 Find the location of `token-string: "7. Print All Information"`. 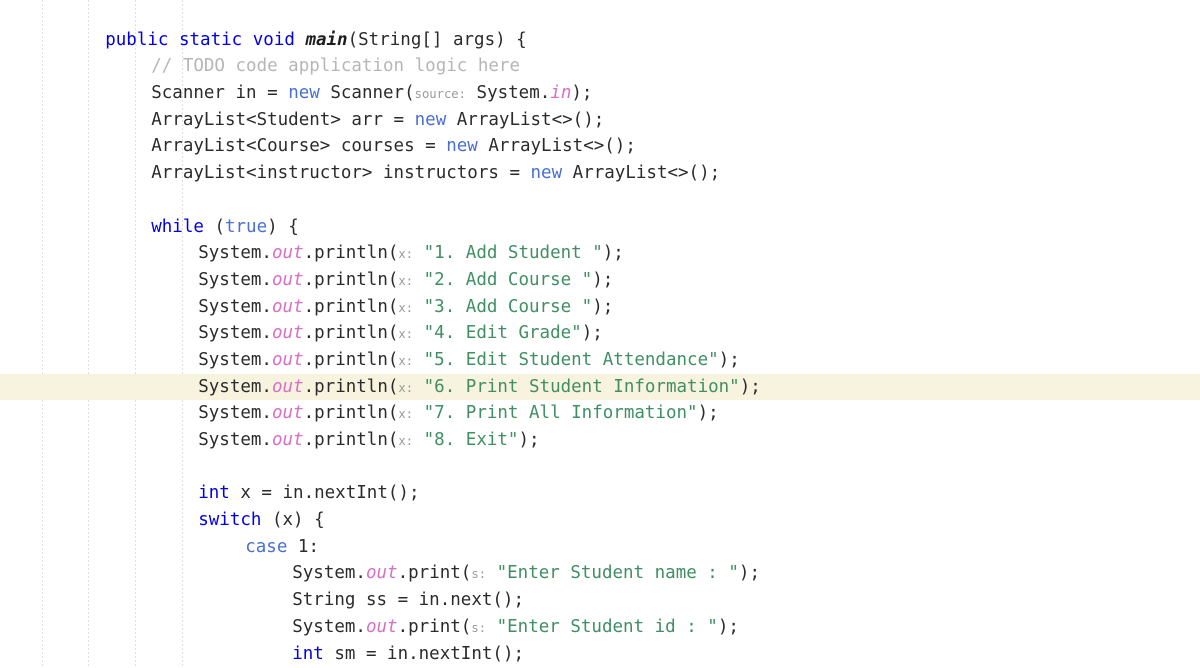

token-string: "7. Print All Information" is located at coordinates (555, 413).